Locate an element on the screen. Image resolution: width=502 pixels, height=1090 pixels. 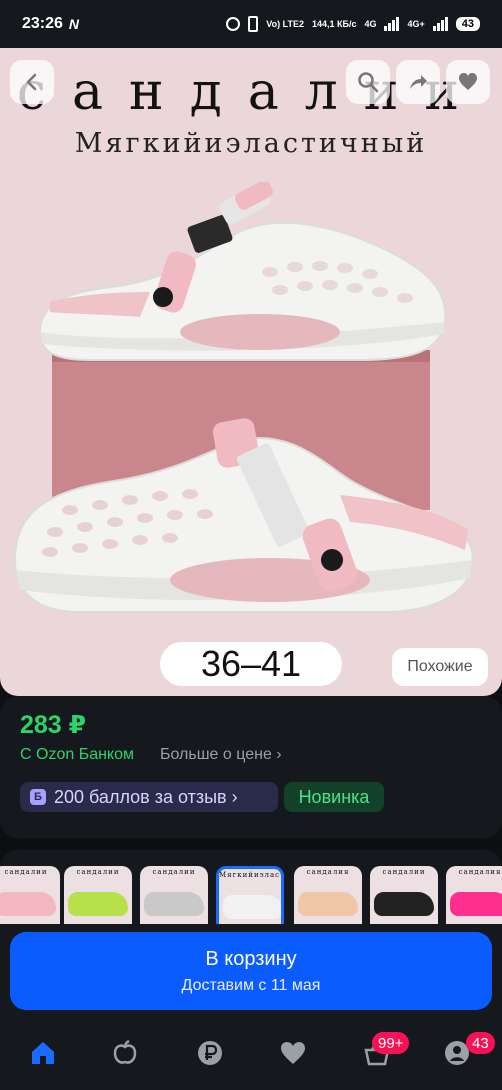
nav-home is located at coordinates (43, 1053).